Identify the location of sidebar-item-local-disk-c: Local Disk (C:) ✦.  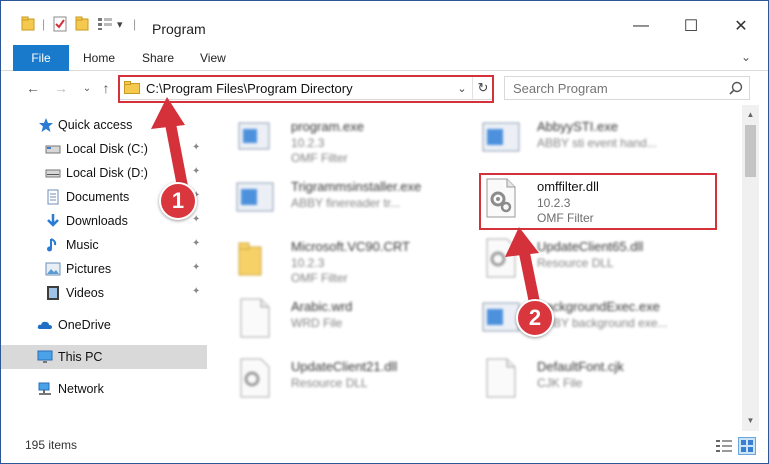
(104, 149).